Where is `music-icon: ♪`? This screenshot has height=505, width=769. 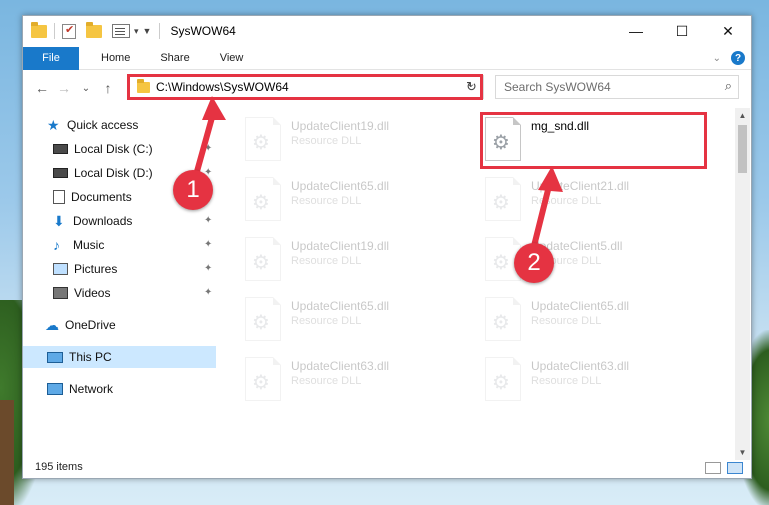
music-icon: ♪ is located at coordinates (56, 245).